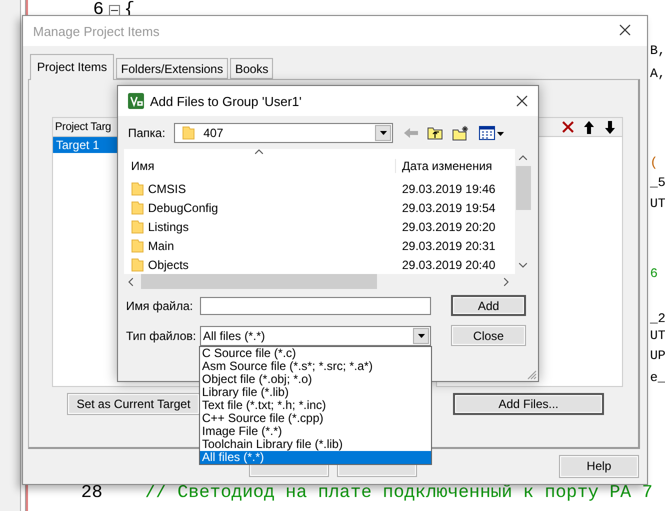 Image resolution: width=665 pixels, height=511 pixels. What do you see at coordinates (319, 207) in the screenshot?
I see `file-row: DebugConfig 29.03.2019 19:54` at bounding box center [319, 207].